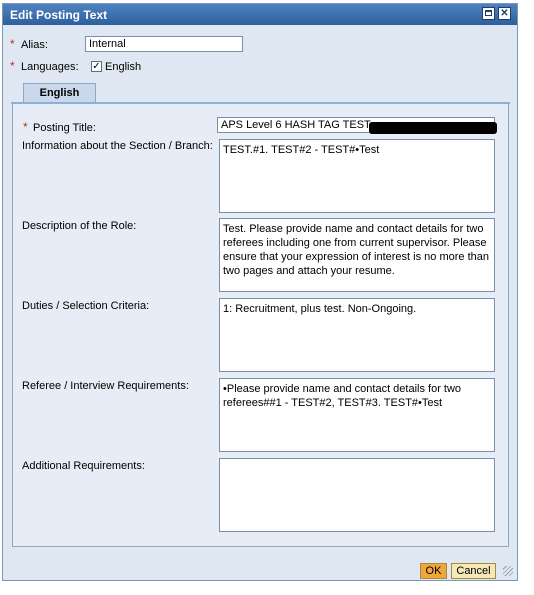 This screenshot has width=534, height=595. I want to click on duties-textarea: 1: Recruitment, plus test. Non-Ongoing., so click(357, 335).